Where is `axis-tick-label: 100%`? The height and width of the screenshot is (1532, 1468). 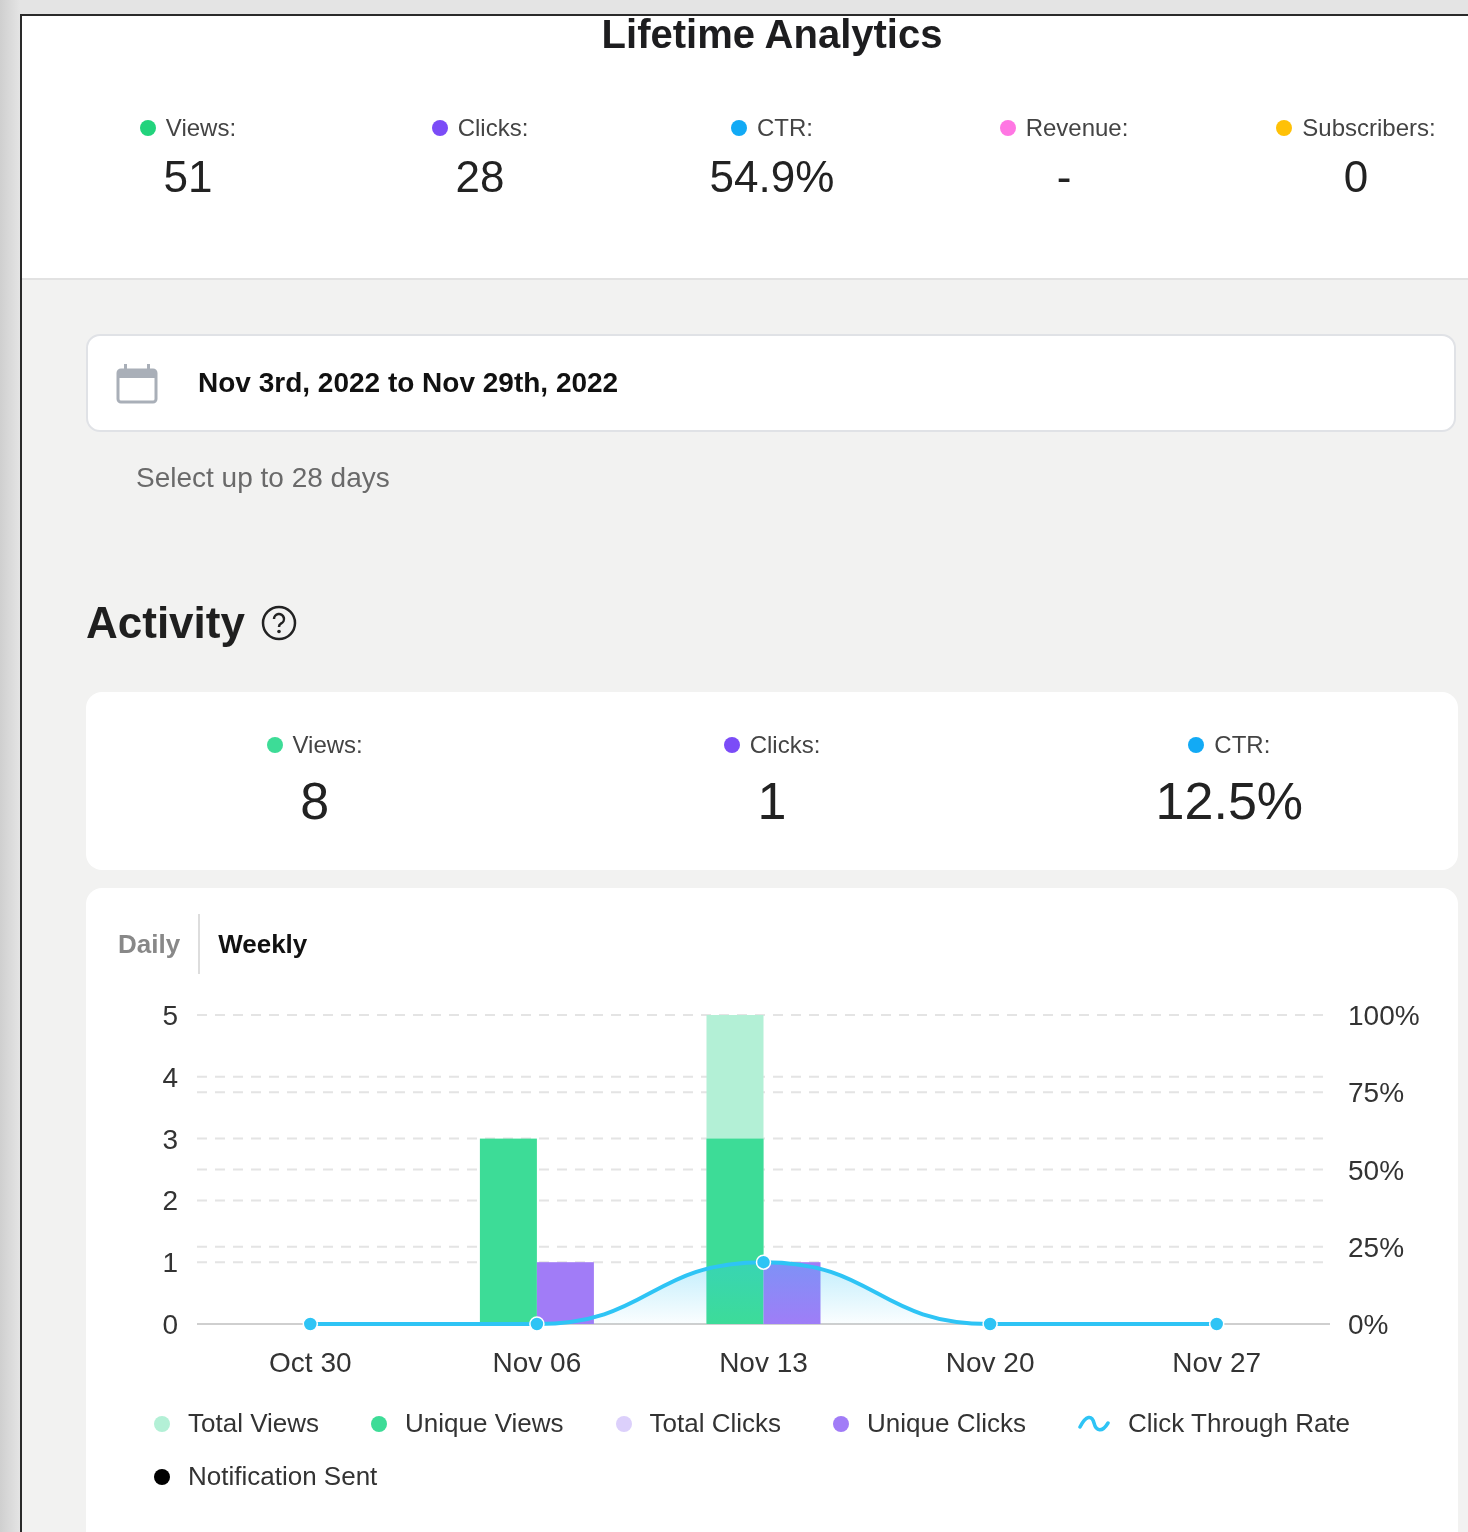 axis-tick-label: 100% is located at coordinates (1384, 1015).